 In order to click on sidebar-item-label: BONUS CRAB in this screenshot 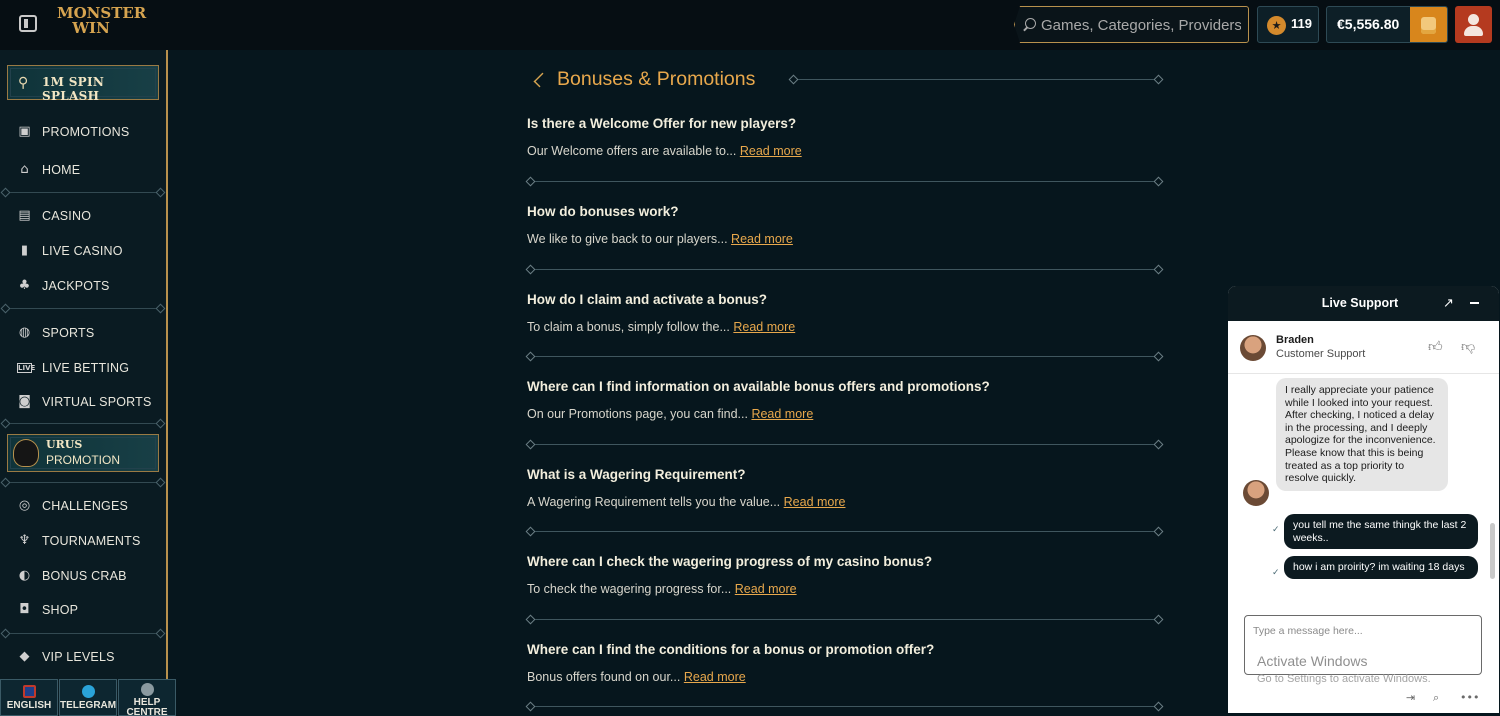, I will do `click(84, 576)`.